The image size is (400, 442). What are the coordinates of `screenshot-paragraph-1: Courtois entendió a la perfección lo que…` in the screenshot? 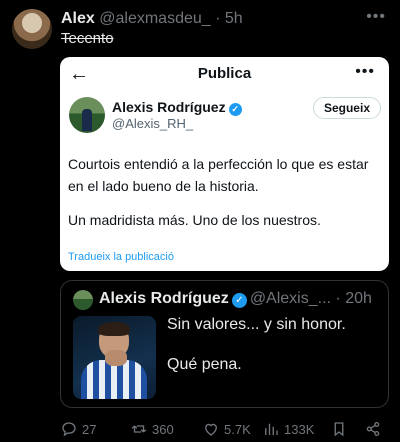 It's located at (218, 175).